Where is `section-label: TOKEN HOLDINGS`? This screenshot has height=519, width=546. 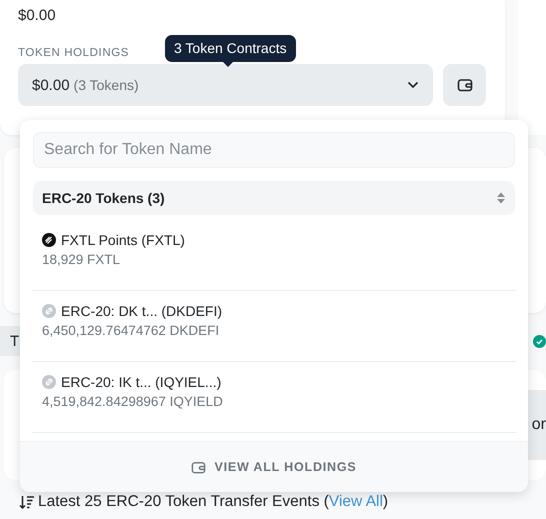 section-label: TOKEN HOLDINGS is located at coordinates (74, 53).